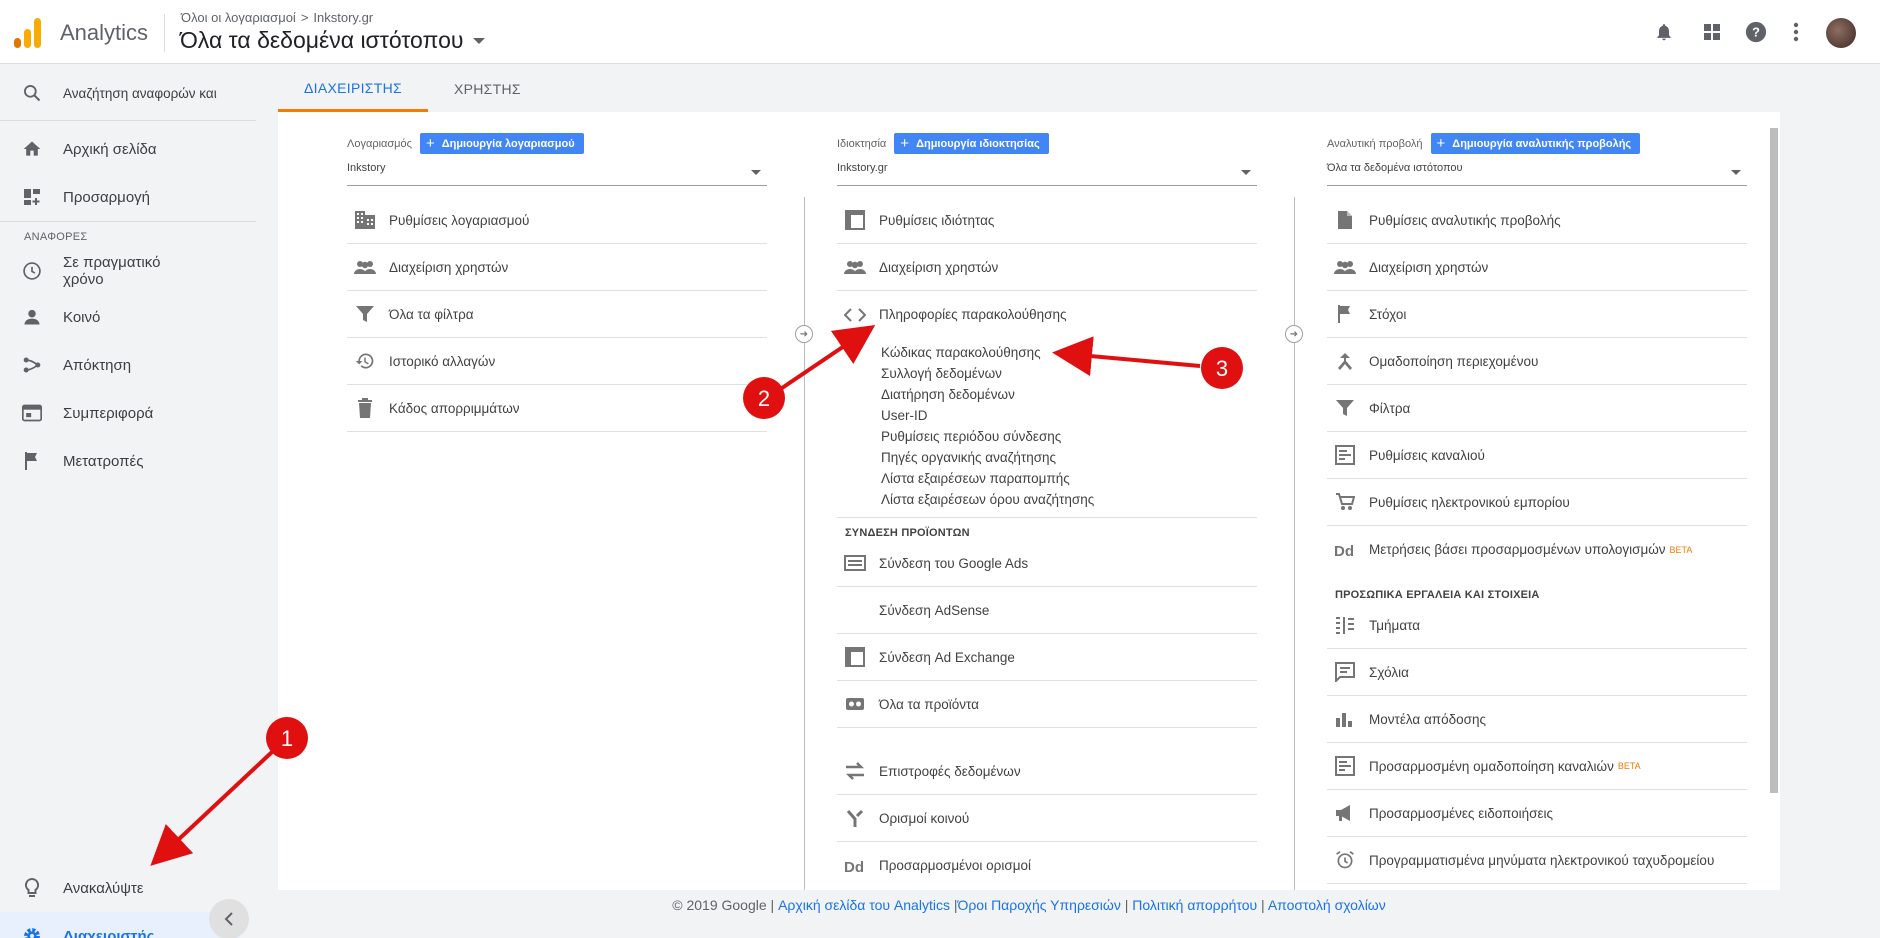 Image resolution: width=1880 pixels, height=938 pixels. What do you see at coordinates (1388, 314) in the screenshot?
I see `row-label: Στόχοι` at bounding box center [1388, 314].